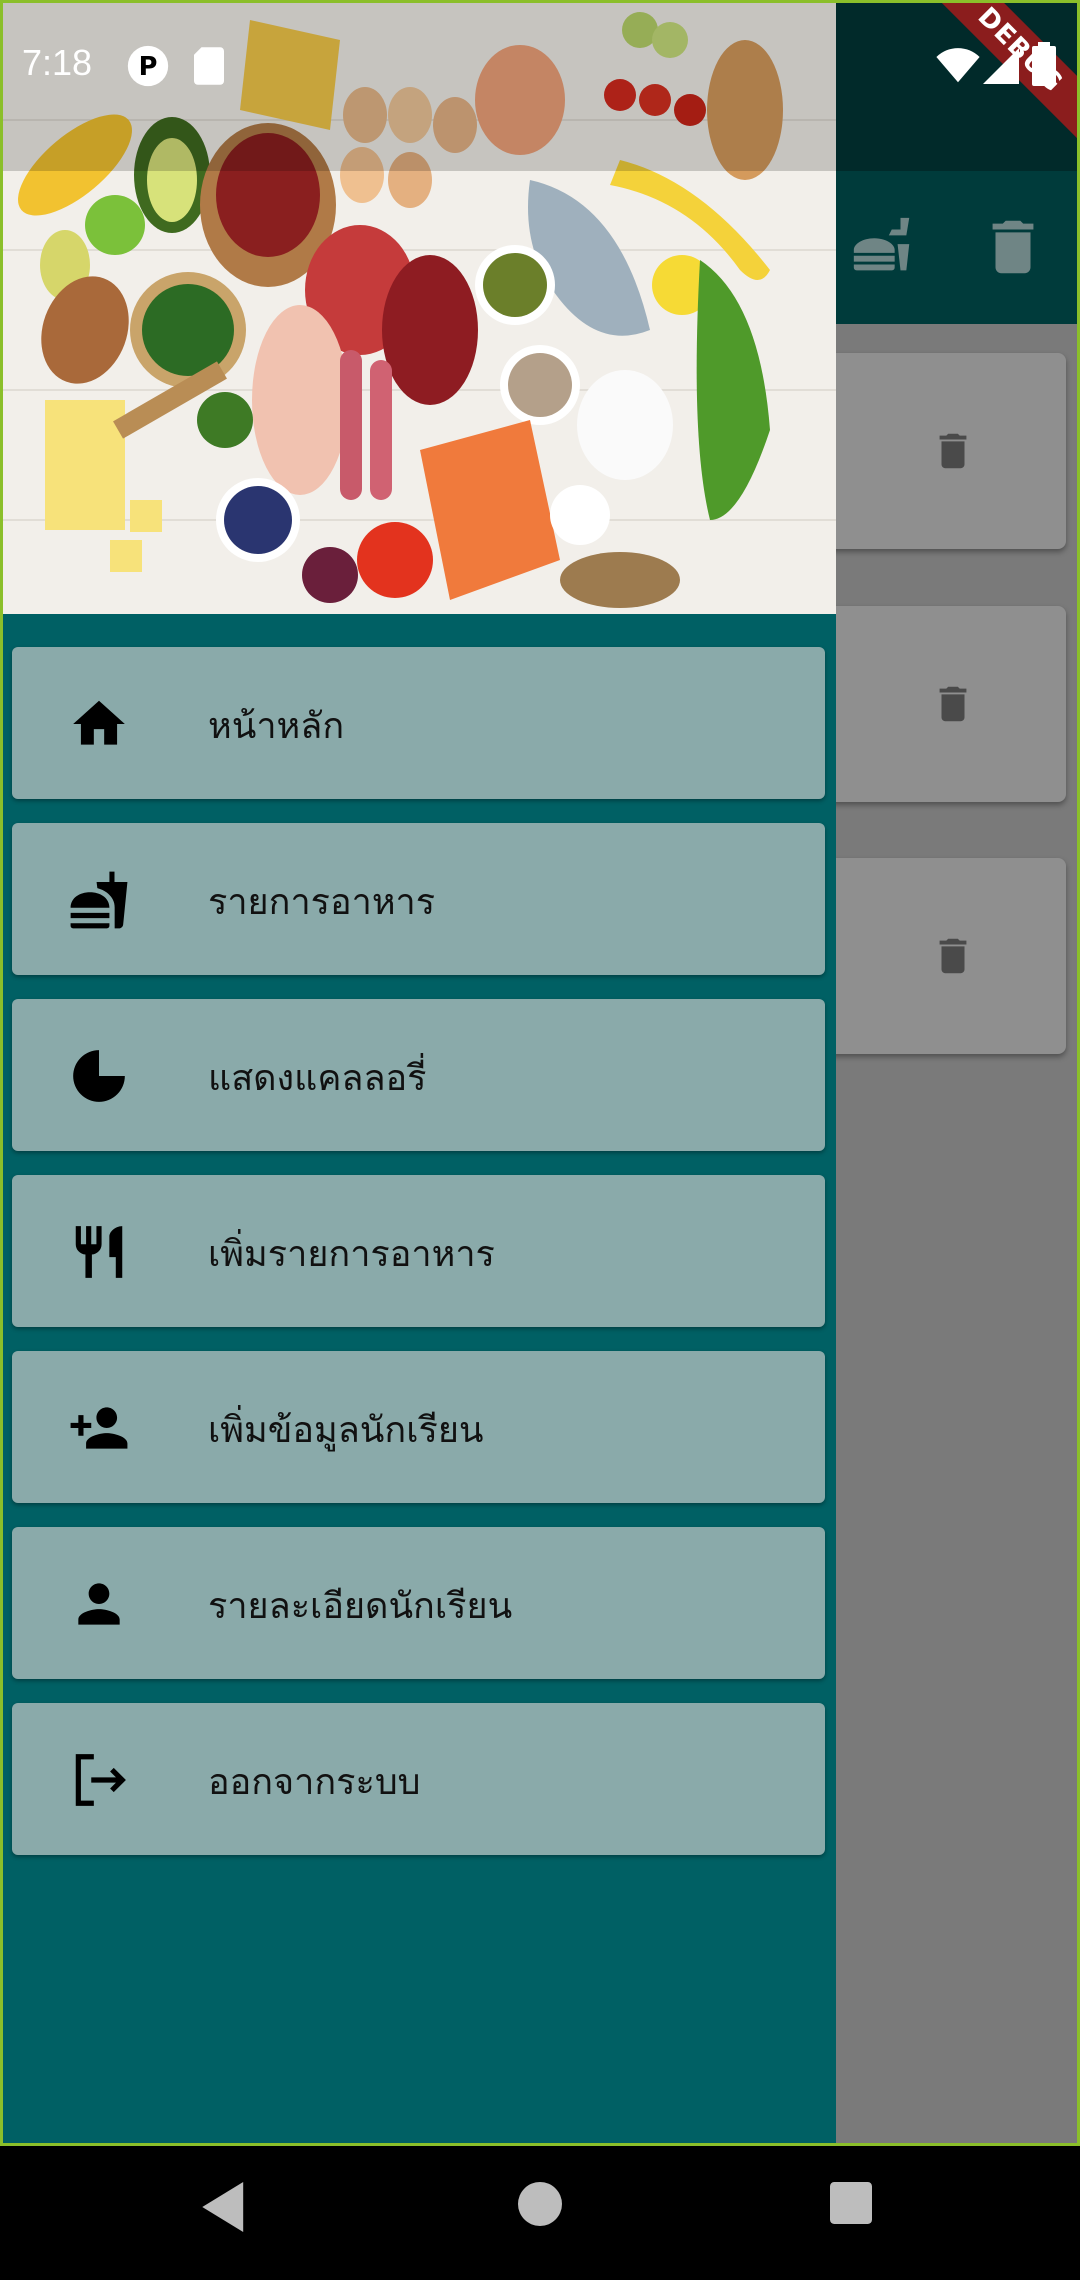 The image size is (1080, 2280). I want to click on drawer-item-food-list: รายการอาหาร, so click(418, 899).